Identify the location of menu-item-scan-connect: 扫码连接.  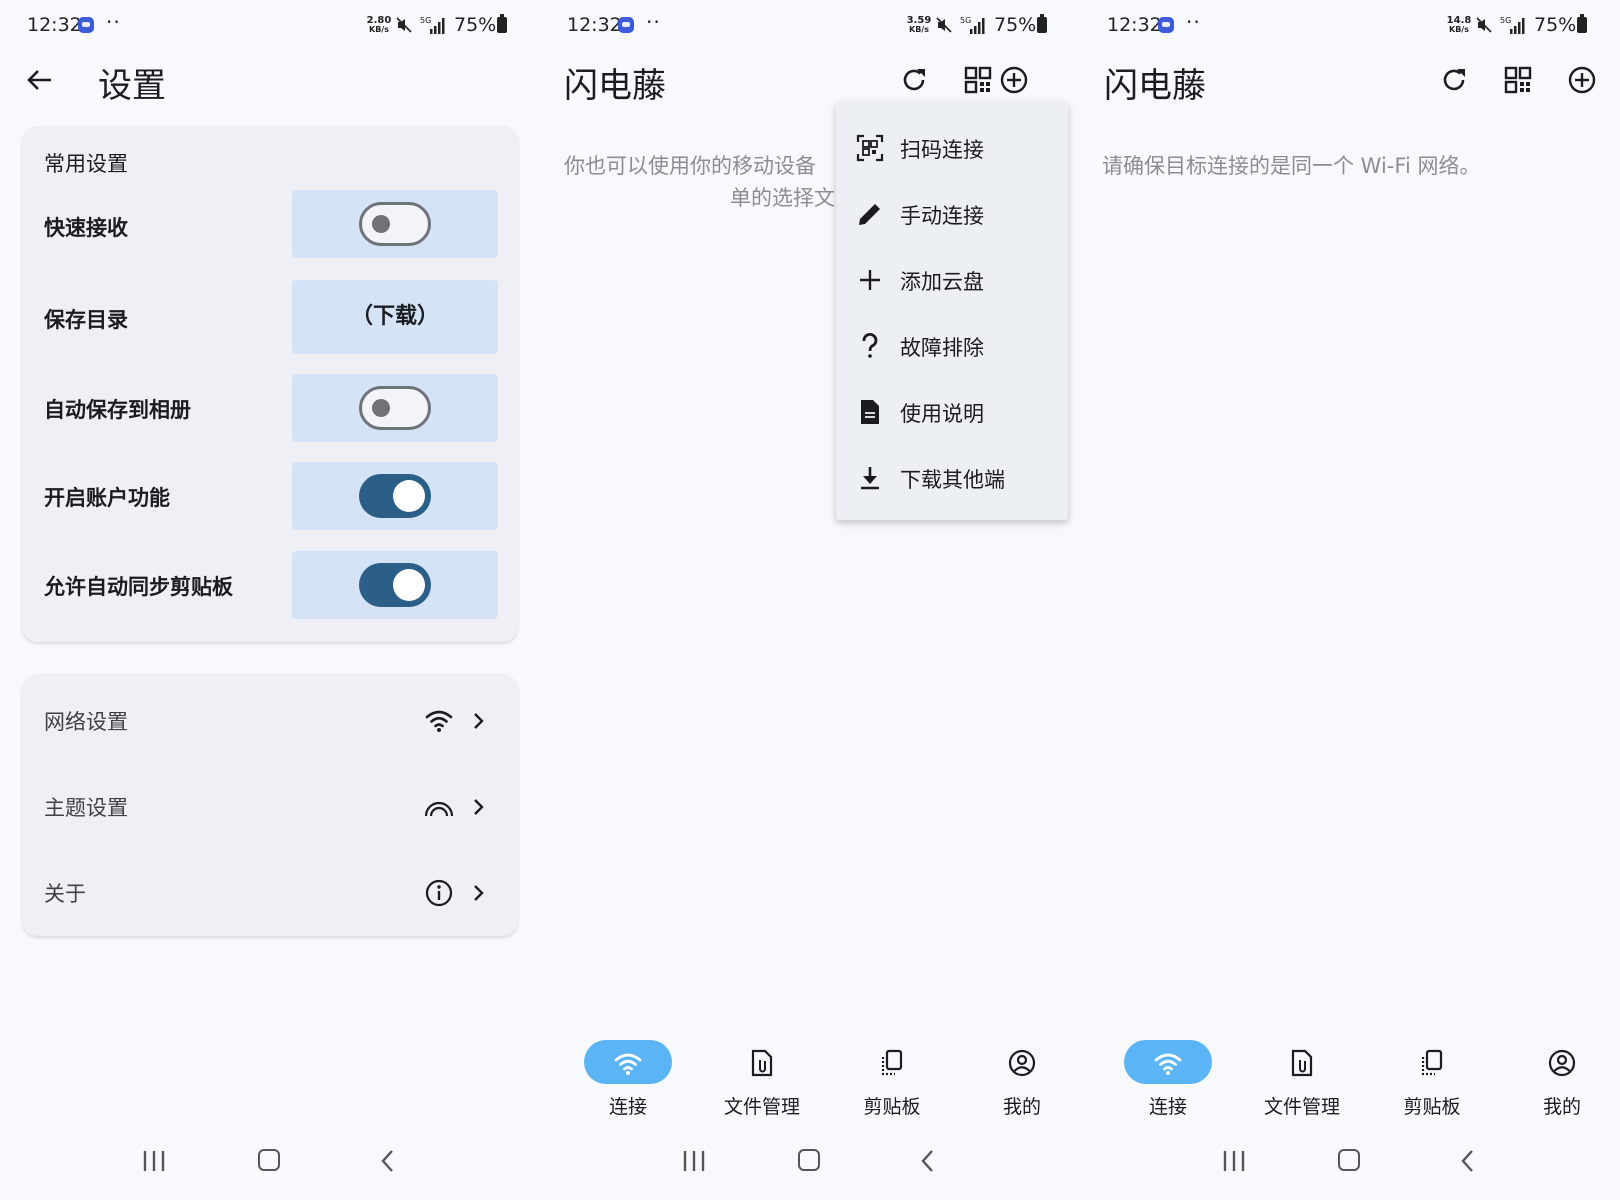
(952, 147).